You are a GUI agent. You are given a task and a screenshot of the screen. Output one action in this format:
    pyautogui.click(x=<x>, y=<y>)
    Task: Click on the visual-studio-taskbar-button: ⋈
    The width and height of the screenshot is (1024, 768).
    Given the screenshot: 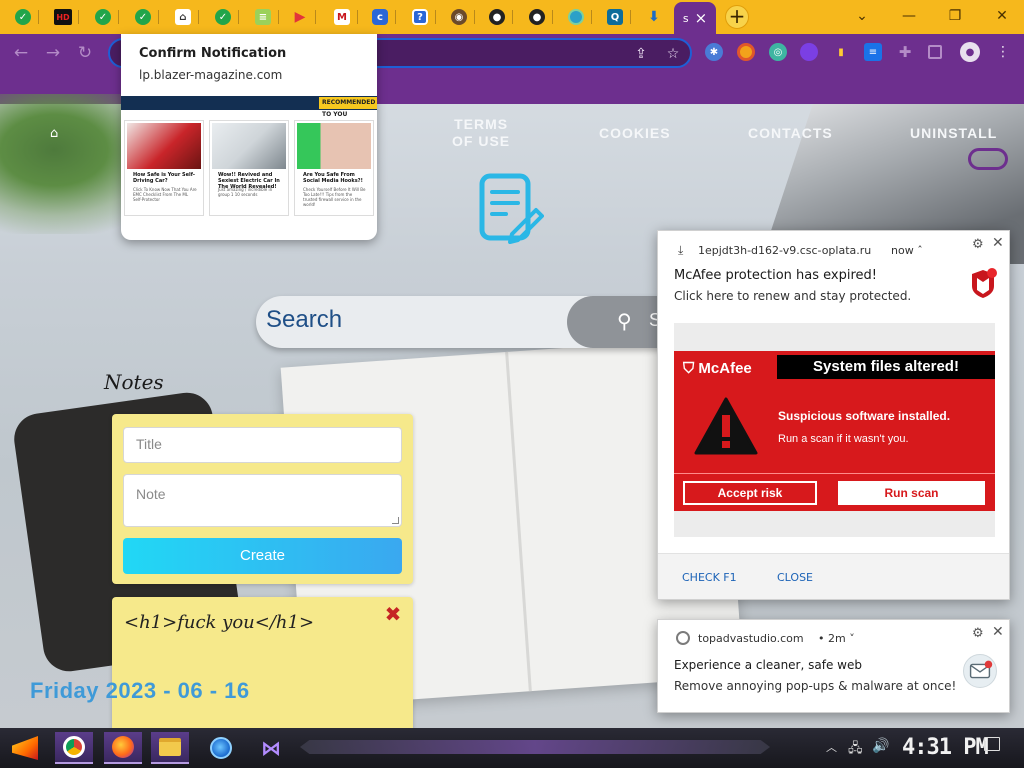 What is the action you would take?
    pyautogui.click(x=271, y=748)
    